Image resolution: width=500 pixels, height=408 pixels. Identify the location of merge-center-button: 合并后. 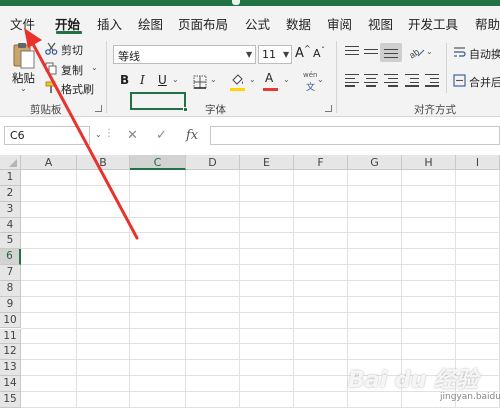
(484, 82).